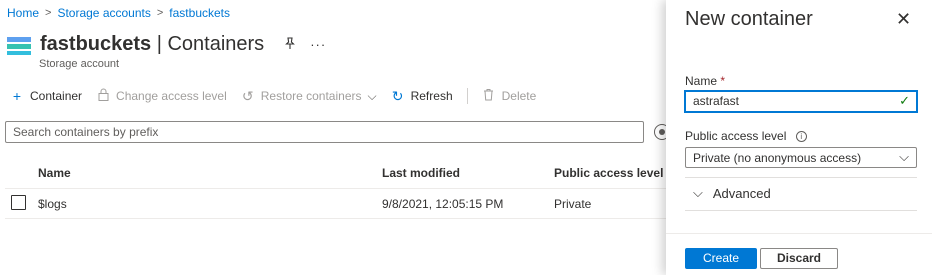 The width and height of the screenshot is (932, 275). I want to click on access-level-value: Private (no anonymous access), so click(777, 158).